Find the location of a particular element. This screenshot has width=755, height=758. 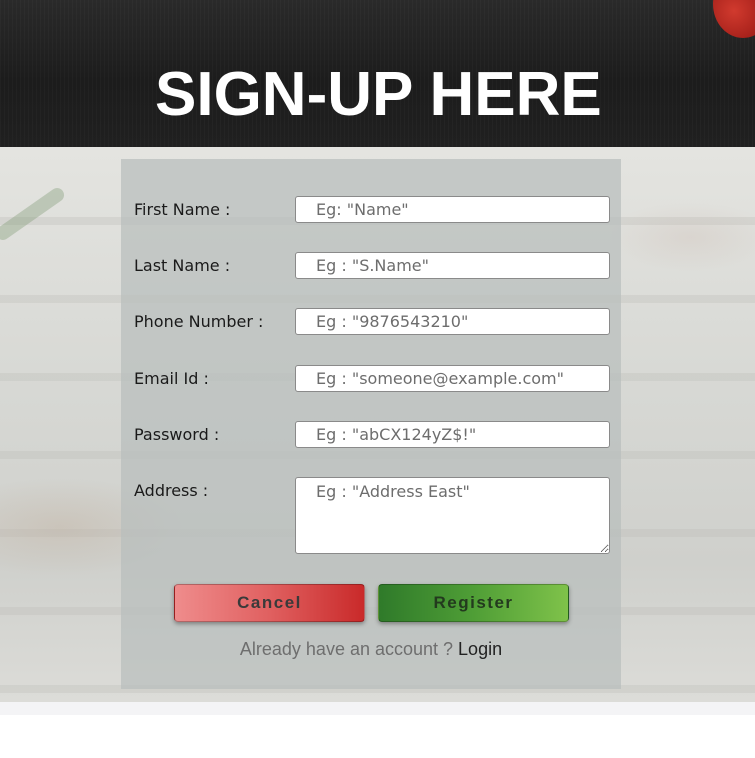

login-prompt: Already have an account ? Login is located at coordinates (371, 649).